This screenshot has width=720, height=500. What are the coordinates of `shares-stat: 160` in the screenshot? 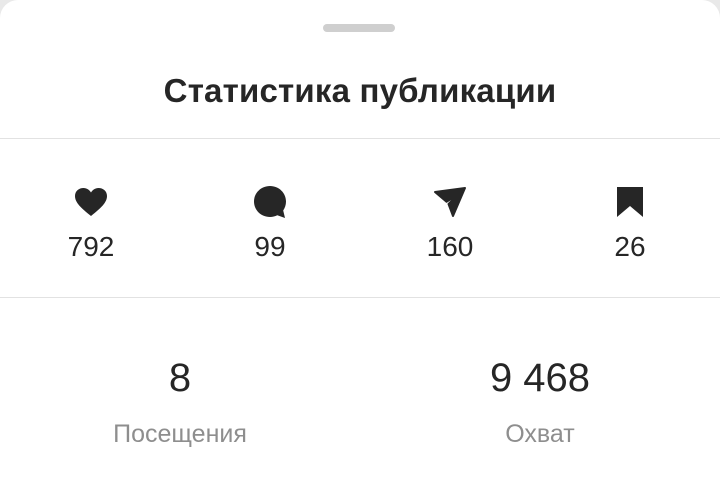 It's located at (450, 218).